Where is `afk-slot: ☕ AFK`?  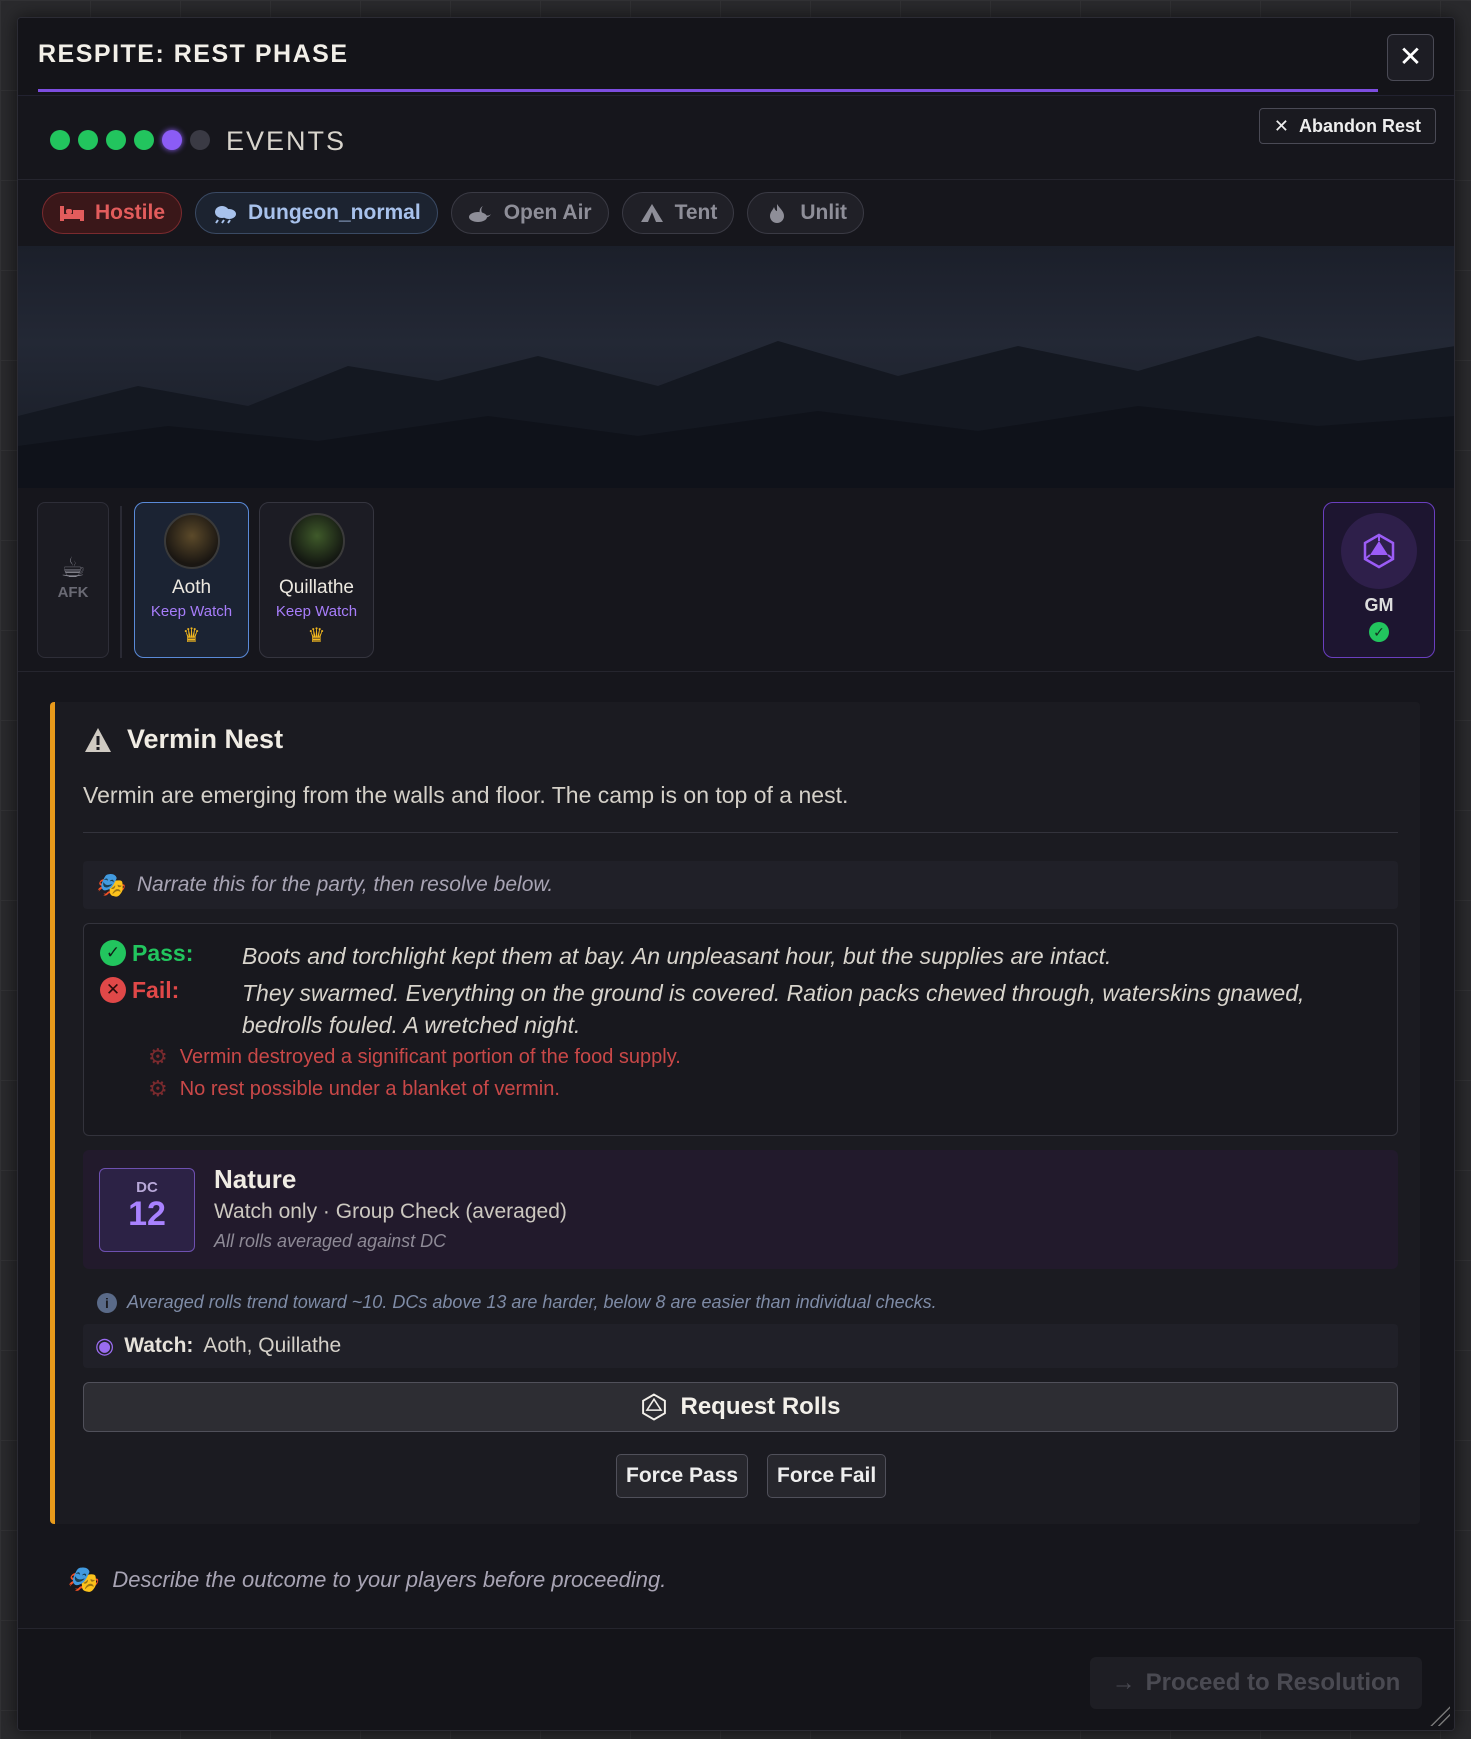
afk-slot: ☕ AFK is located at coordinates (73, 580).